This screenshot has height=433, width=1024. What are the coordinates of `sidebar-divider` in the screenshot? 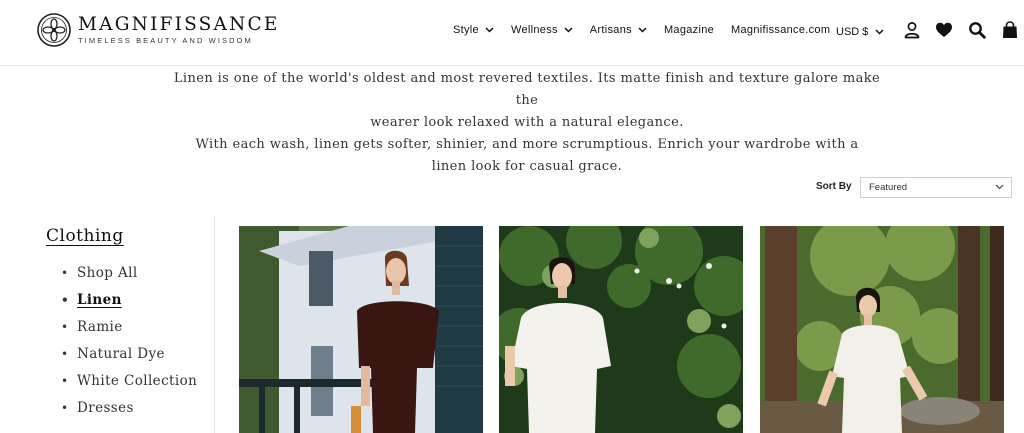 It's located at (214, 324).